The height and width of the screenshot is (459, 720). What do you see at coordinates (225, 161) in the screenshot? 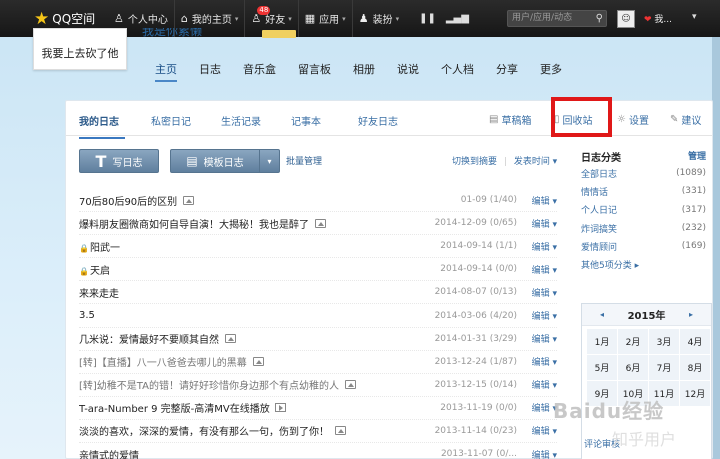
I see `template-blog-button: ▤ 模板日志 ▾` at bounding box center [225, 161].